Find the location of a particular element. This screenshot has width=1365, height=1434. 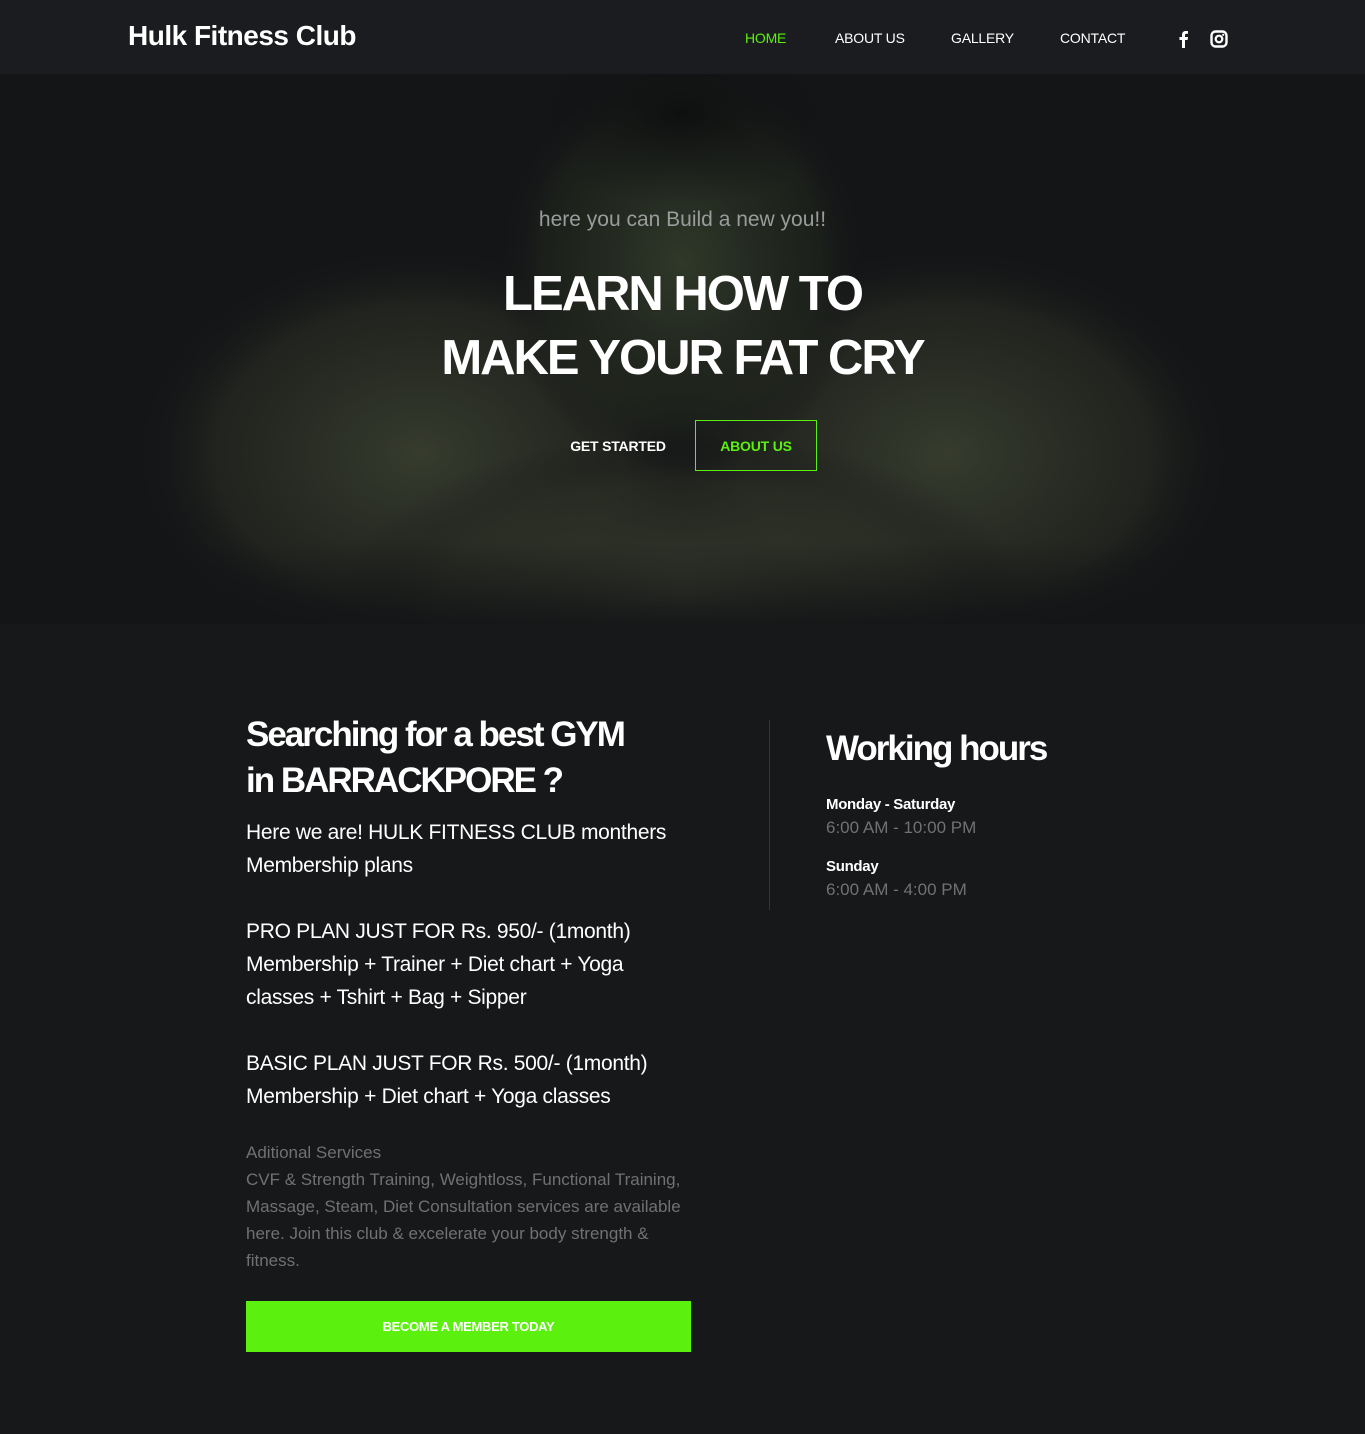

hero-title-line-2: MAKE YOUR FAT CRY is located at coordinates (683, 358).